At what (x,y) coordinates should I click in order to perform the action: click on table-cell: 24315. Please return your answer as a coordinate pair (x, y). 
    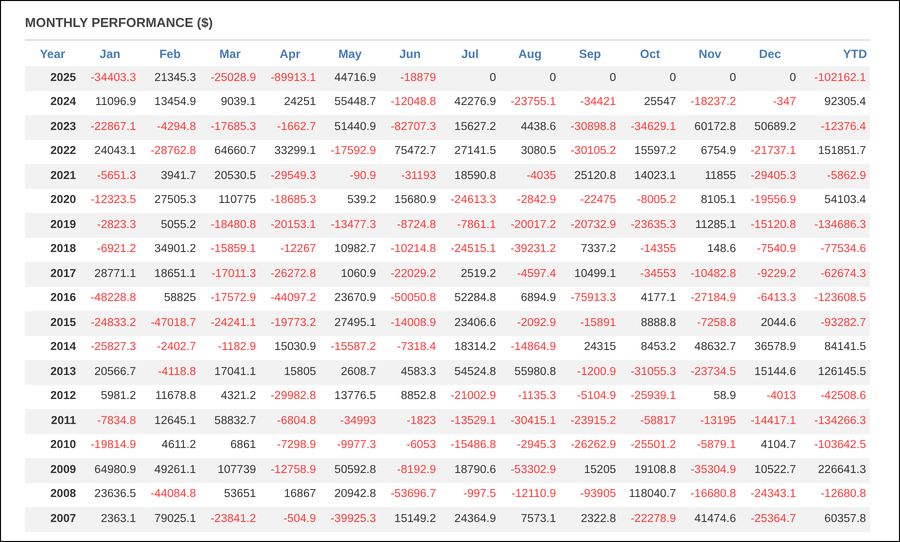
    Looking at the image, I should click on (590, 348).